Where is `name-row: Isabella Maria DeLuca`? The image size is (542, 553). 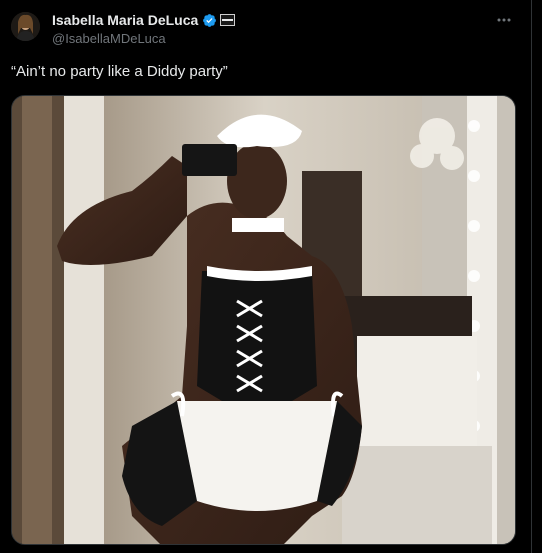
name-row: Isabella Maria DeLuca is located at coordinates (277, 20).